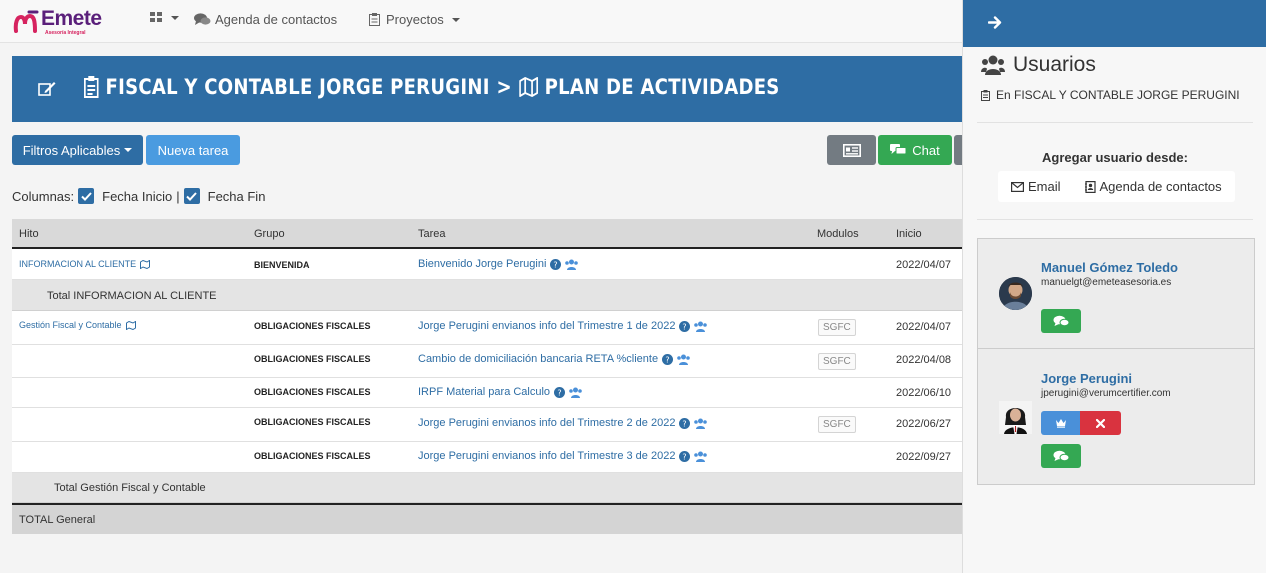 The image size is (1266, 573). What do you see at coordinates (498, 264) in the screenshot?
I see `tarea-cell: Bienvenido Jorge Perugini ?` at bounding box center [498, 264].